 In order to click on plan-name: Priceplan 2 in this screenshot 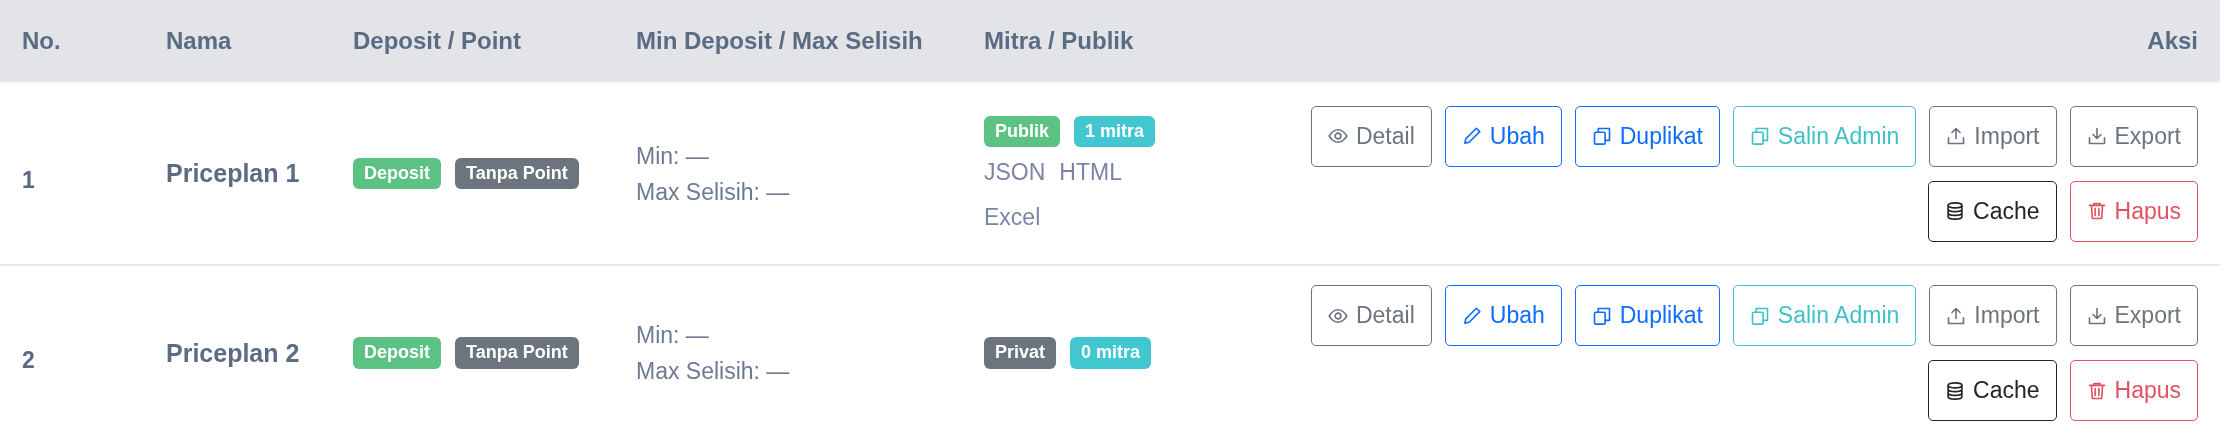, I will do `click(233, 353)`.